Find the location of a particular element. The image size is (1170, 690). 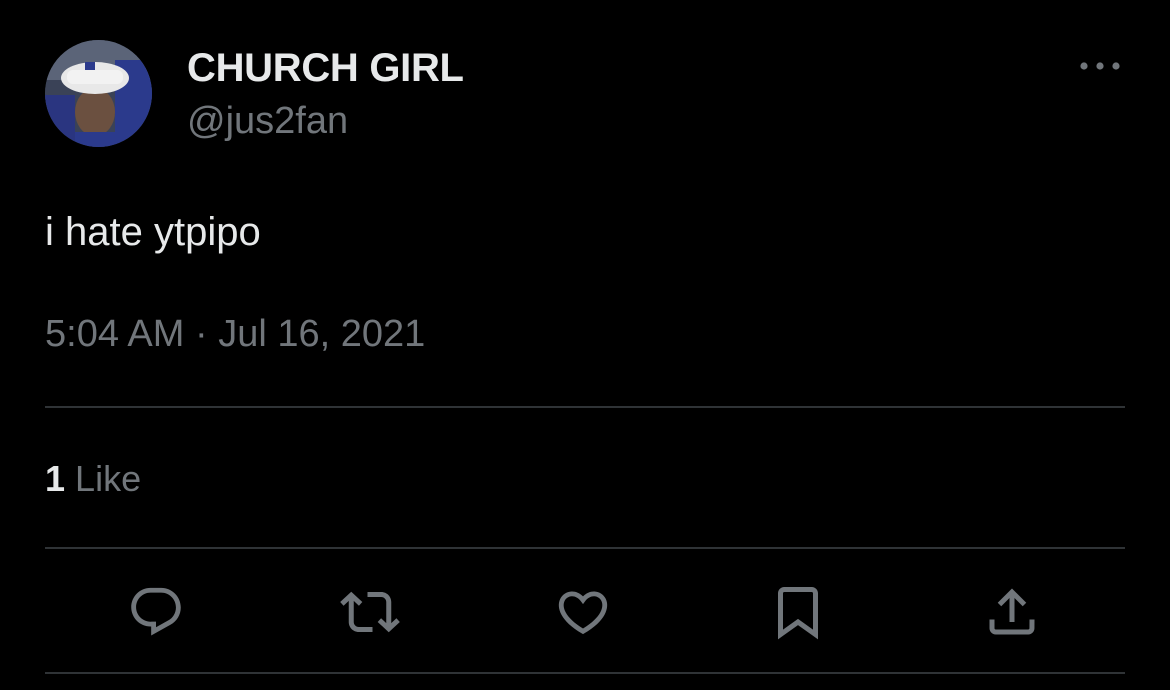

tweet-timestamp: 5:04 AM · Jul 16, 2021 is located at coordinates (235, 334).